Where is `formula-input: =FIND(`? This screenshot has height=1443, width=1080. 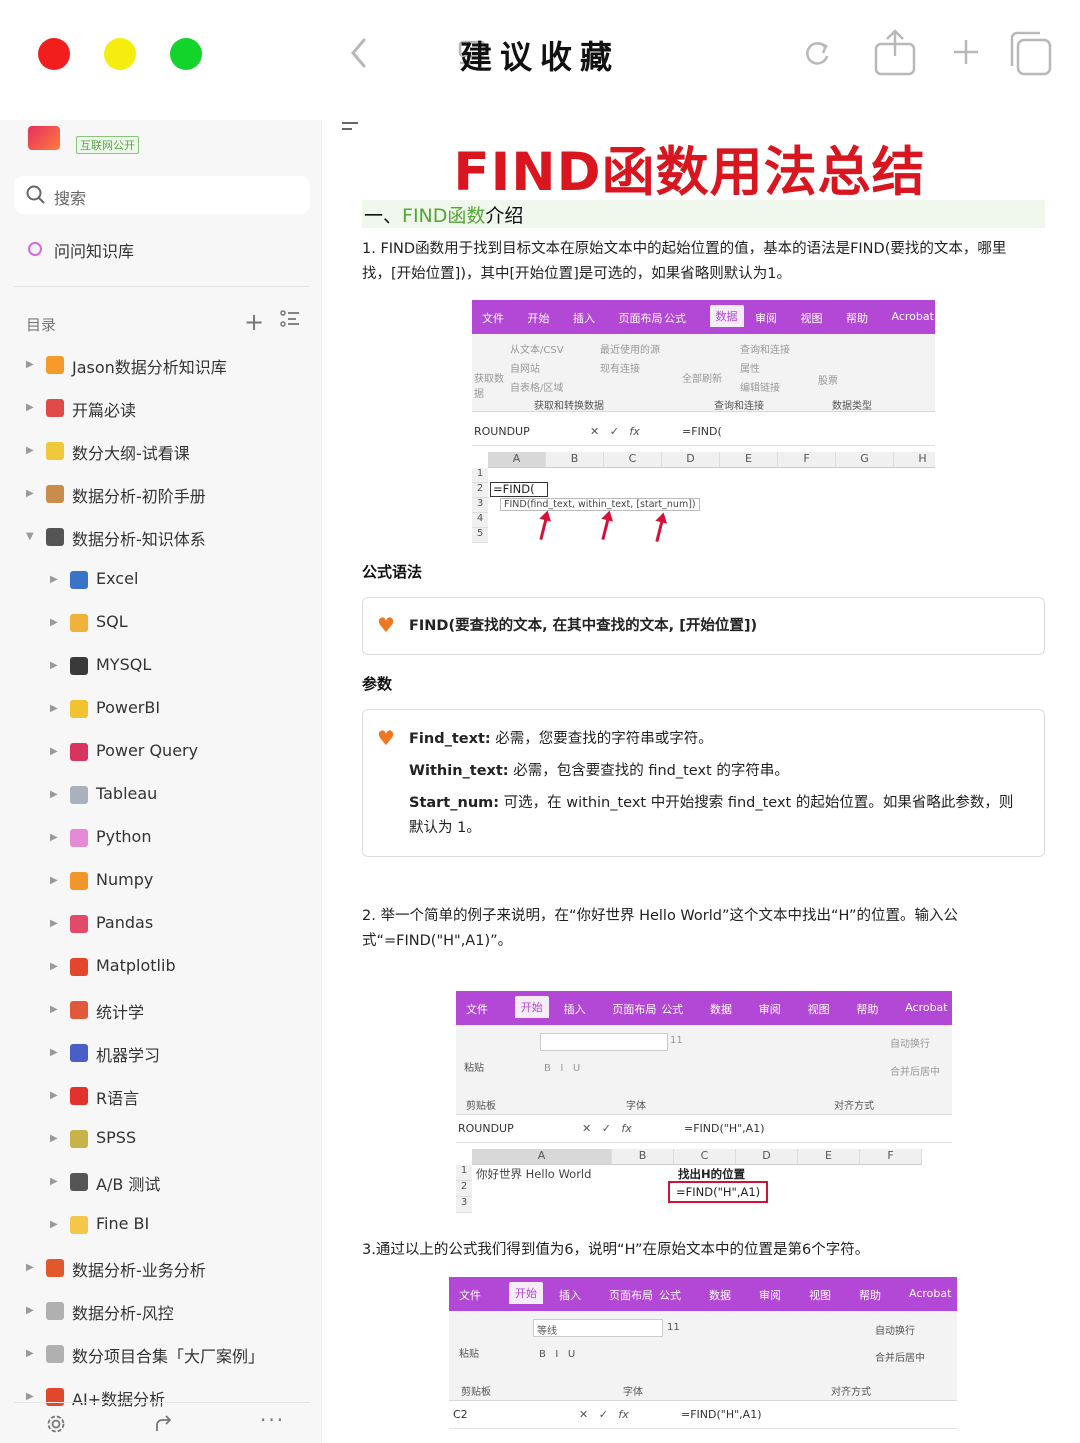 formula-input: =FIND( is located at coordinates (702, 431).